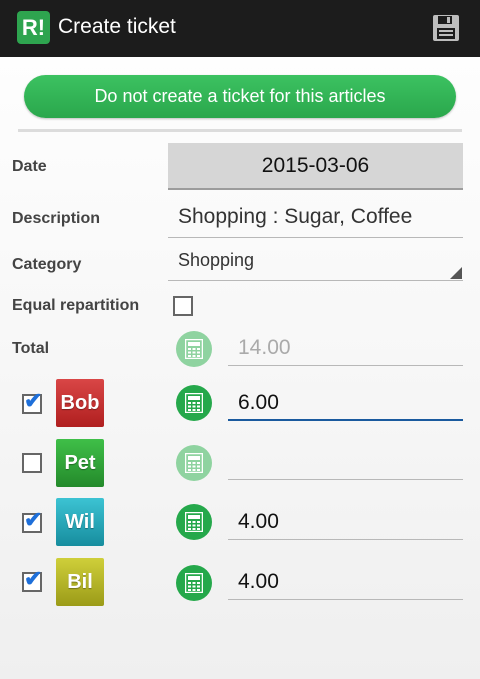 Image resolution: width=480 pixels, height=679 pixels. Describe the element at coordinates (32, 463) in the screenshot. I see `participant-checkbox-pet` at that location.